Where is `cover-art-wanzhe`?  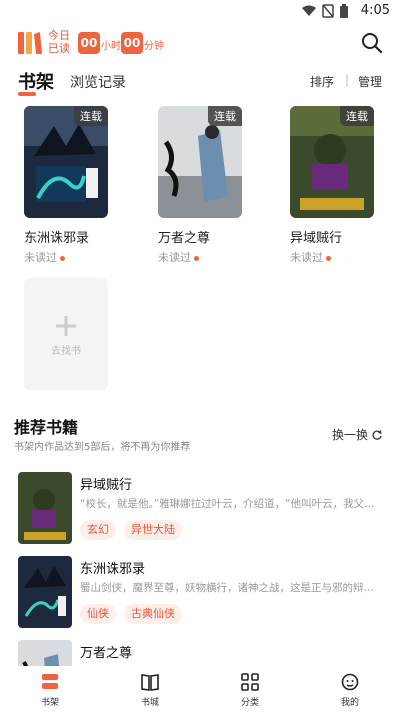
cover-art-wanzhe is located at coordinates (45, 653).